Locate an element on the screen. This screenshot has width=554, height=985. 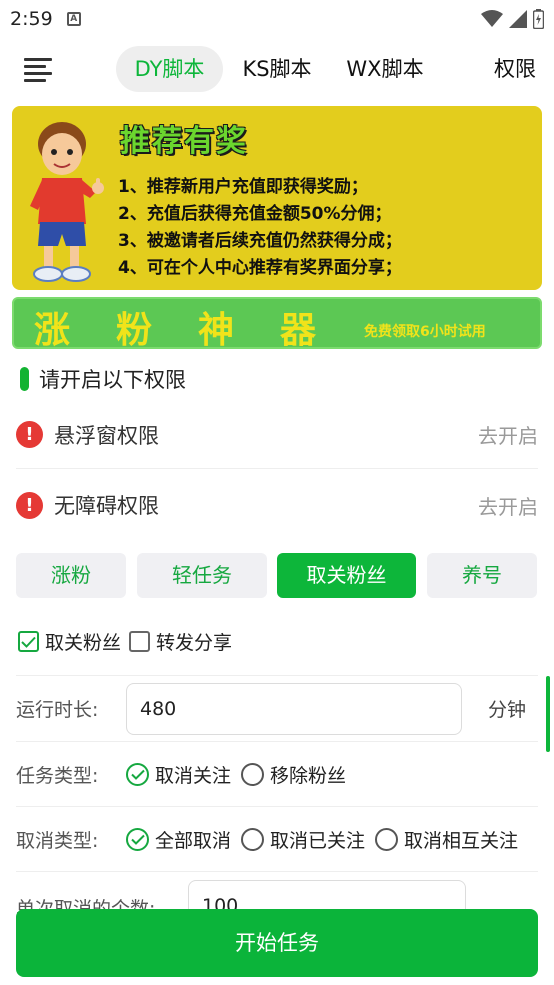
boy-thumbs-up-illustration is located at coordinates (67, 202).